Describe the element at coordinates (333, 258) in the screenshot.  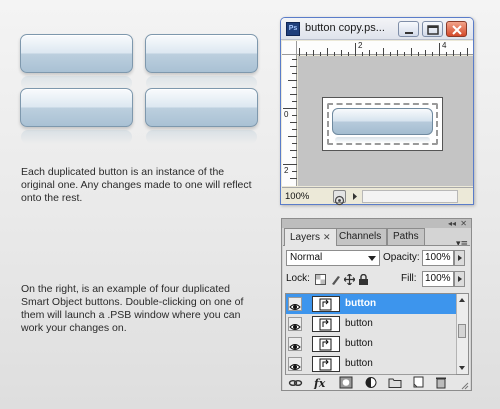
I see `blend-mode-select: Normal` at that location.